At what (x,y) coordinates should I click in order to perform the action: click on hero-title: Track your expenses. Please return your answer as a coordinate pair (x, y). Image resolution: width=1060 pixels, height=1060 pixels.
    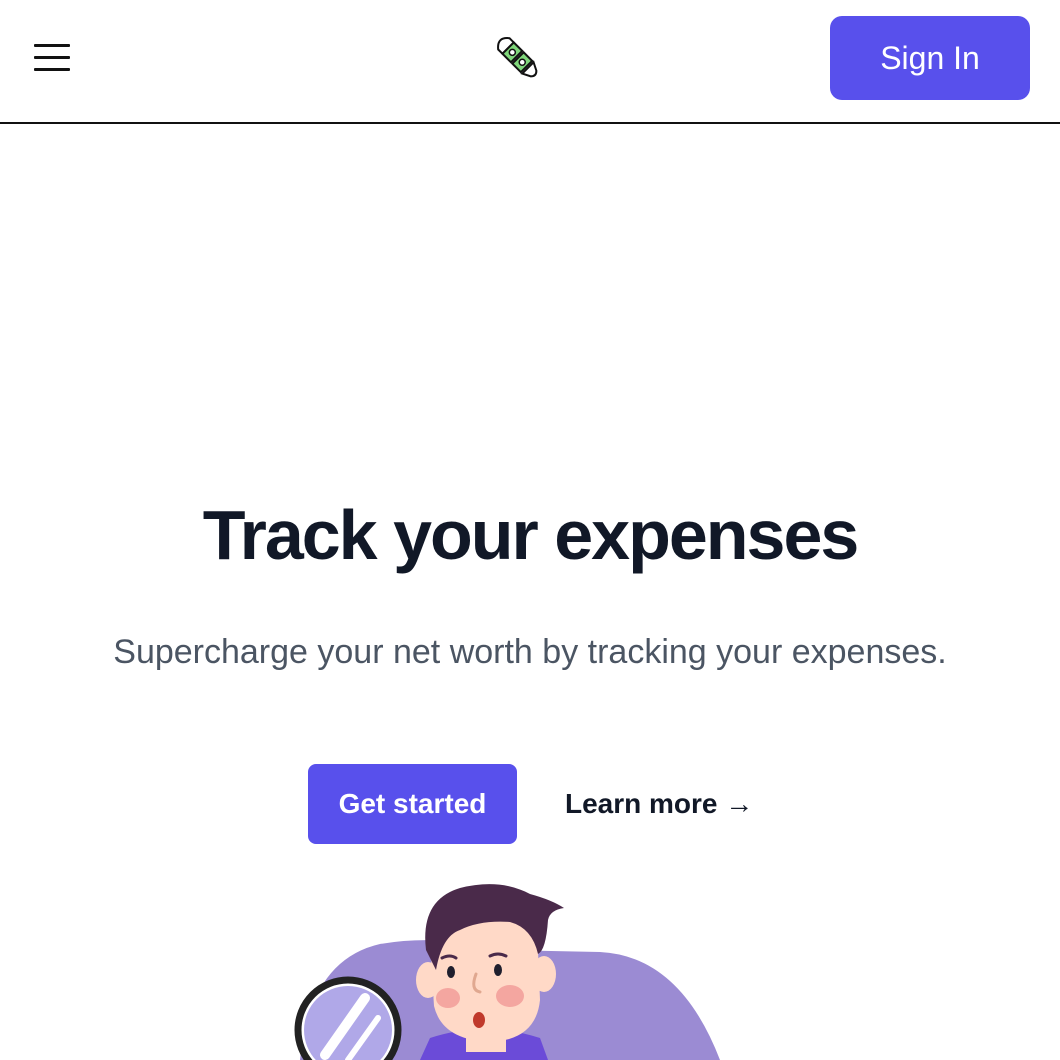
    Looking at the image, I should click on (531, 535).